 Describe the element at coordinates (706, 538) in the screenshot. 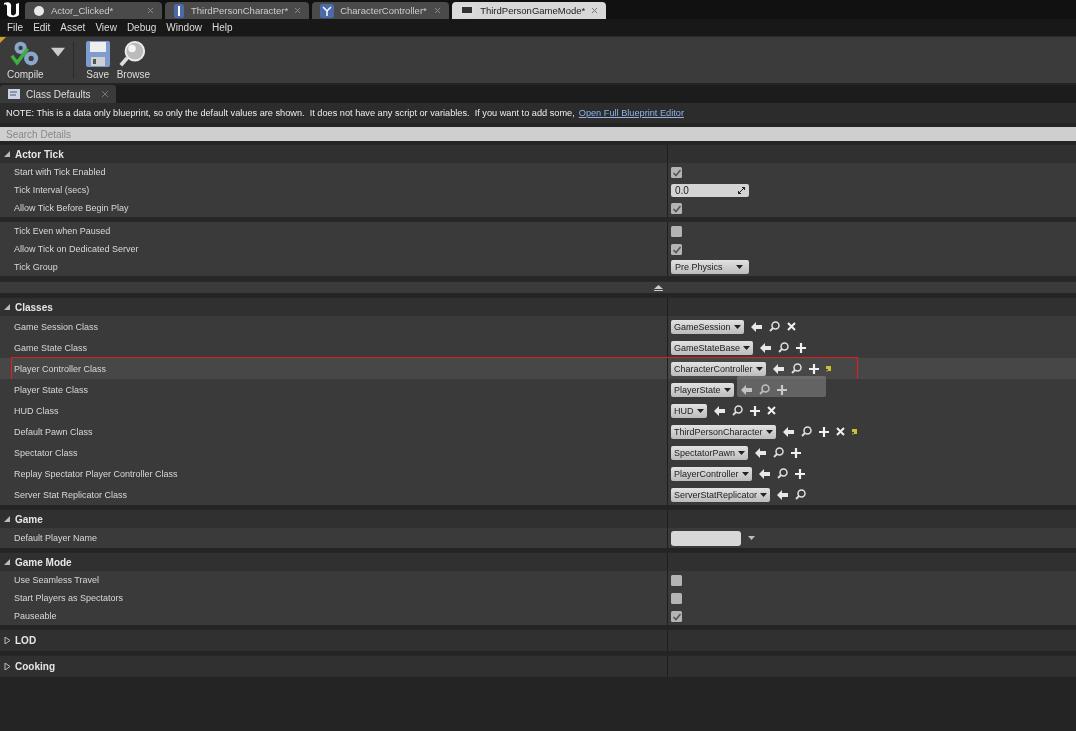

I see `text-field` at that location.